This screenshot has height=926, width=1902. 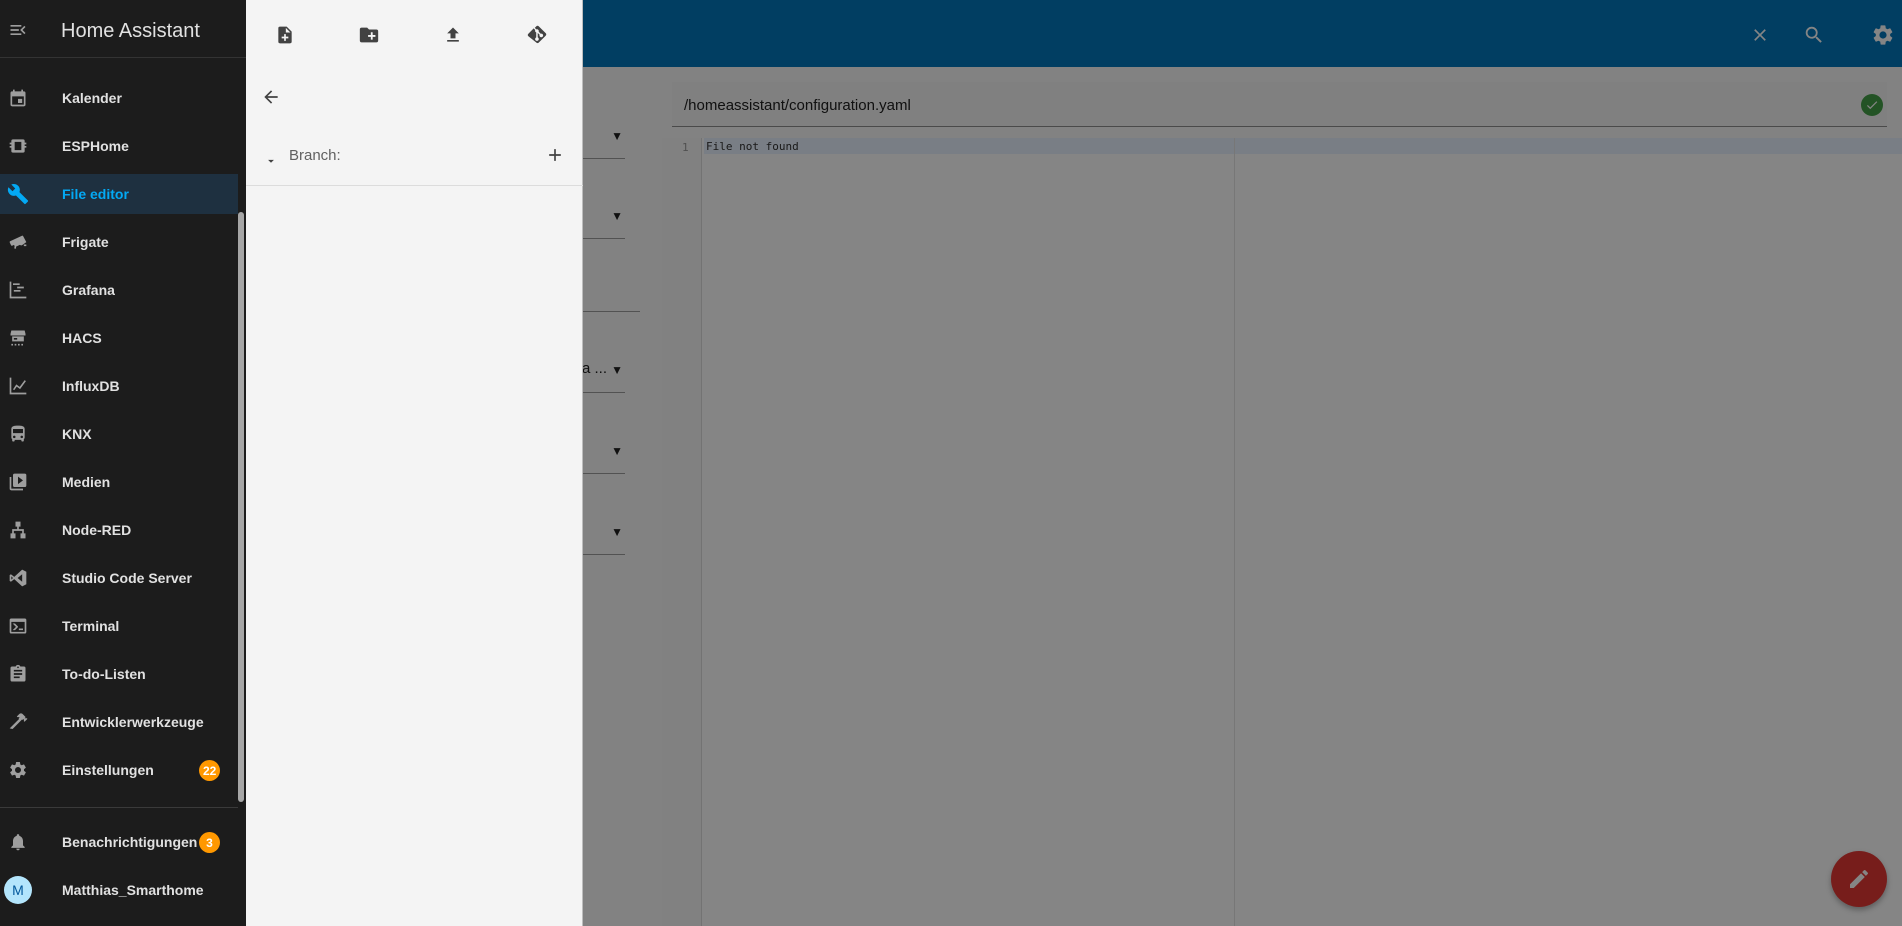 What do you see at coordinates (97, 530) in the screenshot?
I see `sidebar-item-label: Node-RED` at bounding box center [97, 530].